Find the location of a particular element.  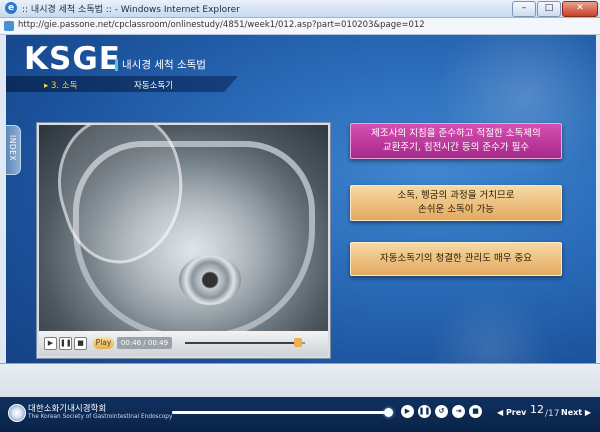

close-button: ✕ is located at coordinates (580, 9).